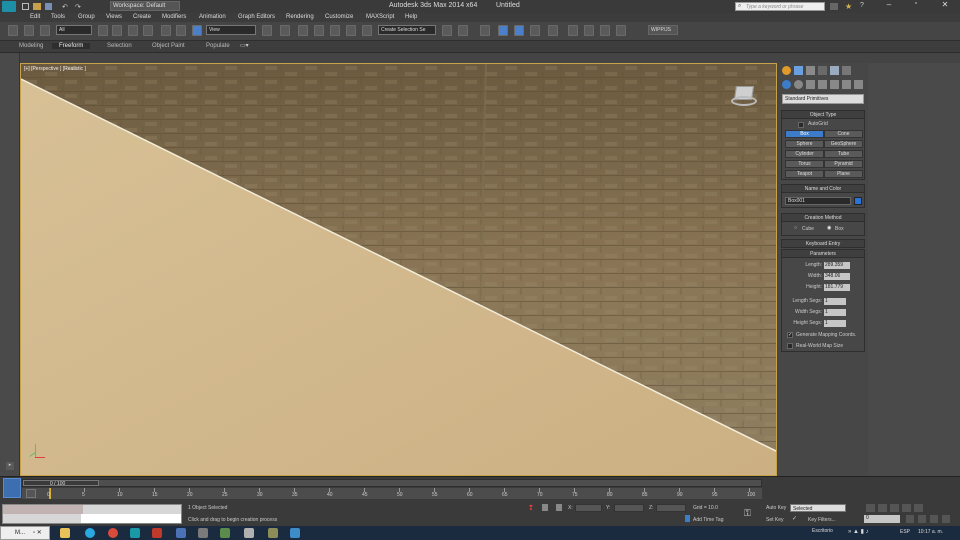  What do you see at coordinates (862, 5) in the screenshot?
I see `help-icon: ?` at bounding box center [862, 5].